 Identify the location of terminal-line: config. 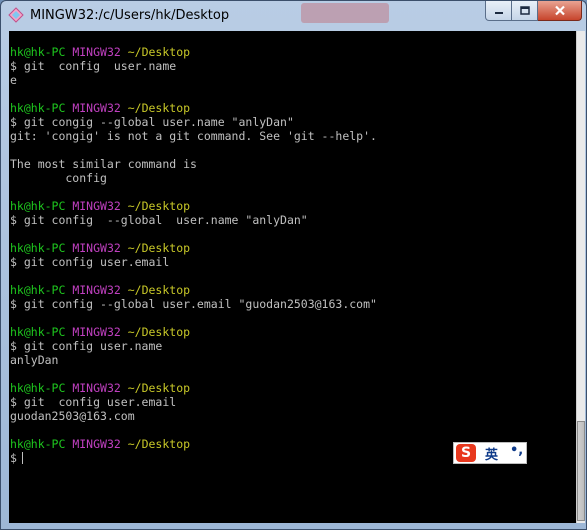
(193, 178).